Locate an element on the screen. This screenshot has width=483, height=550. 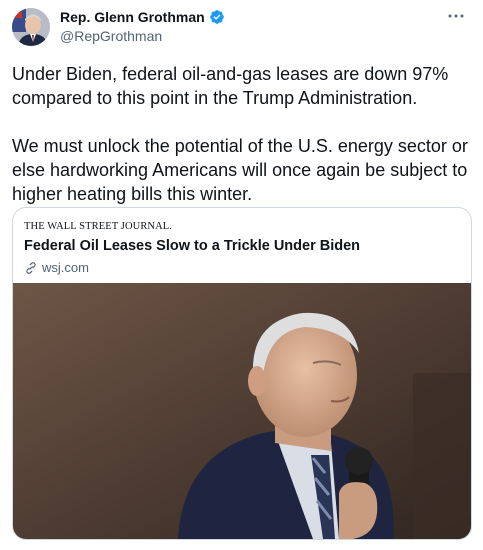
card-domain: wsj.com is located at coordinates (65, 267).